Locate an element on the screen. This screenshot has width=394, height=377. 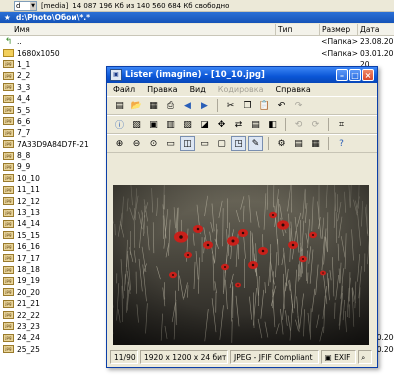
help-icon: ? is located at coordinates (341, 143).